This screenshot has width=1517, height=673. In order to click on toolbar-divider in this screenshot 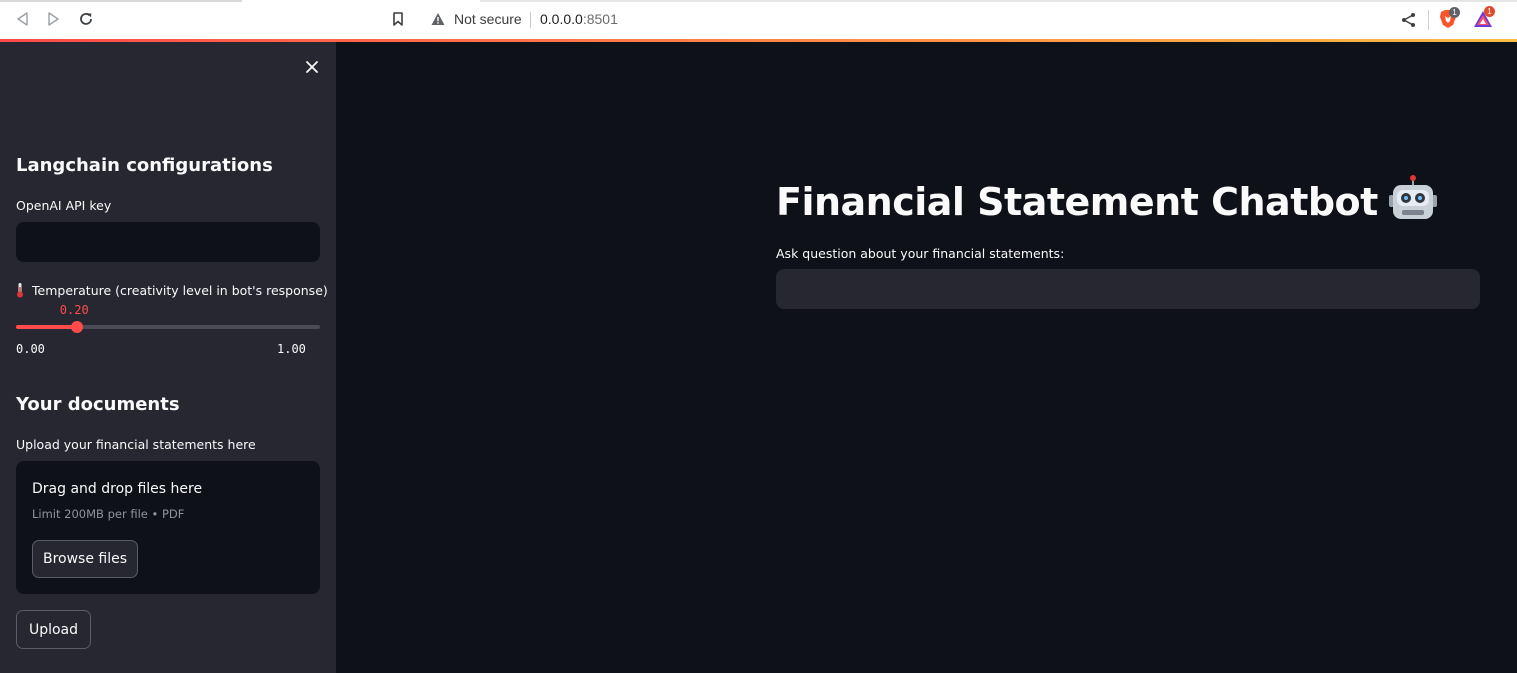, I will do `click(1428, 20)`.